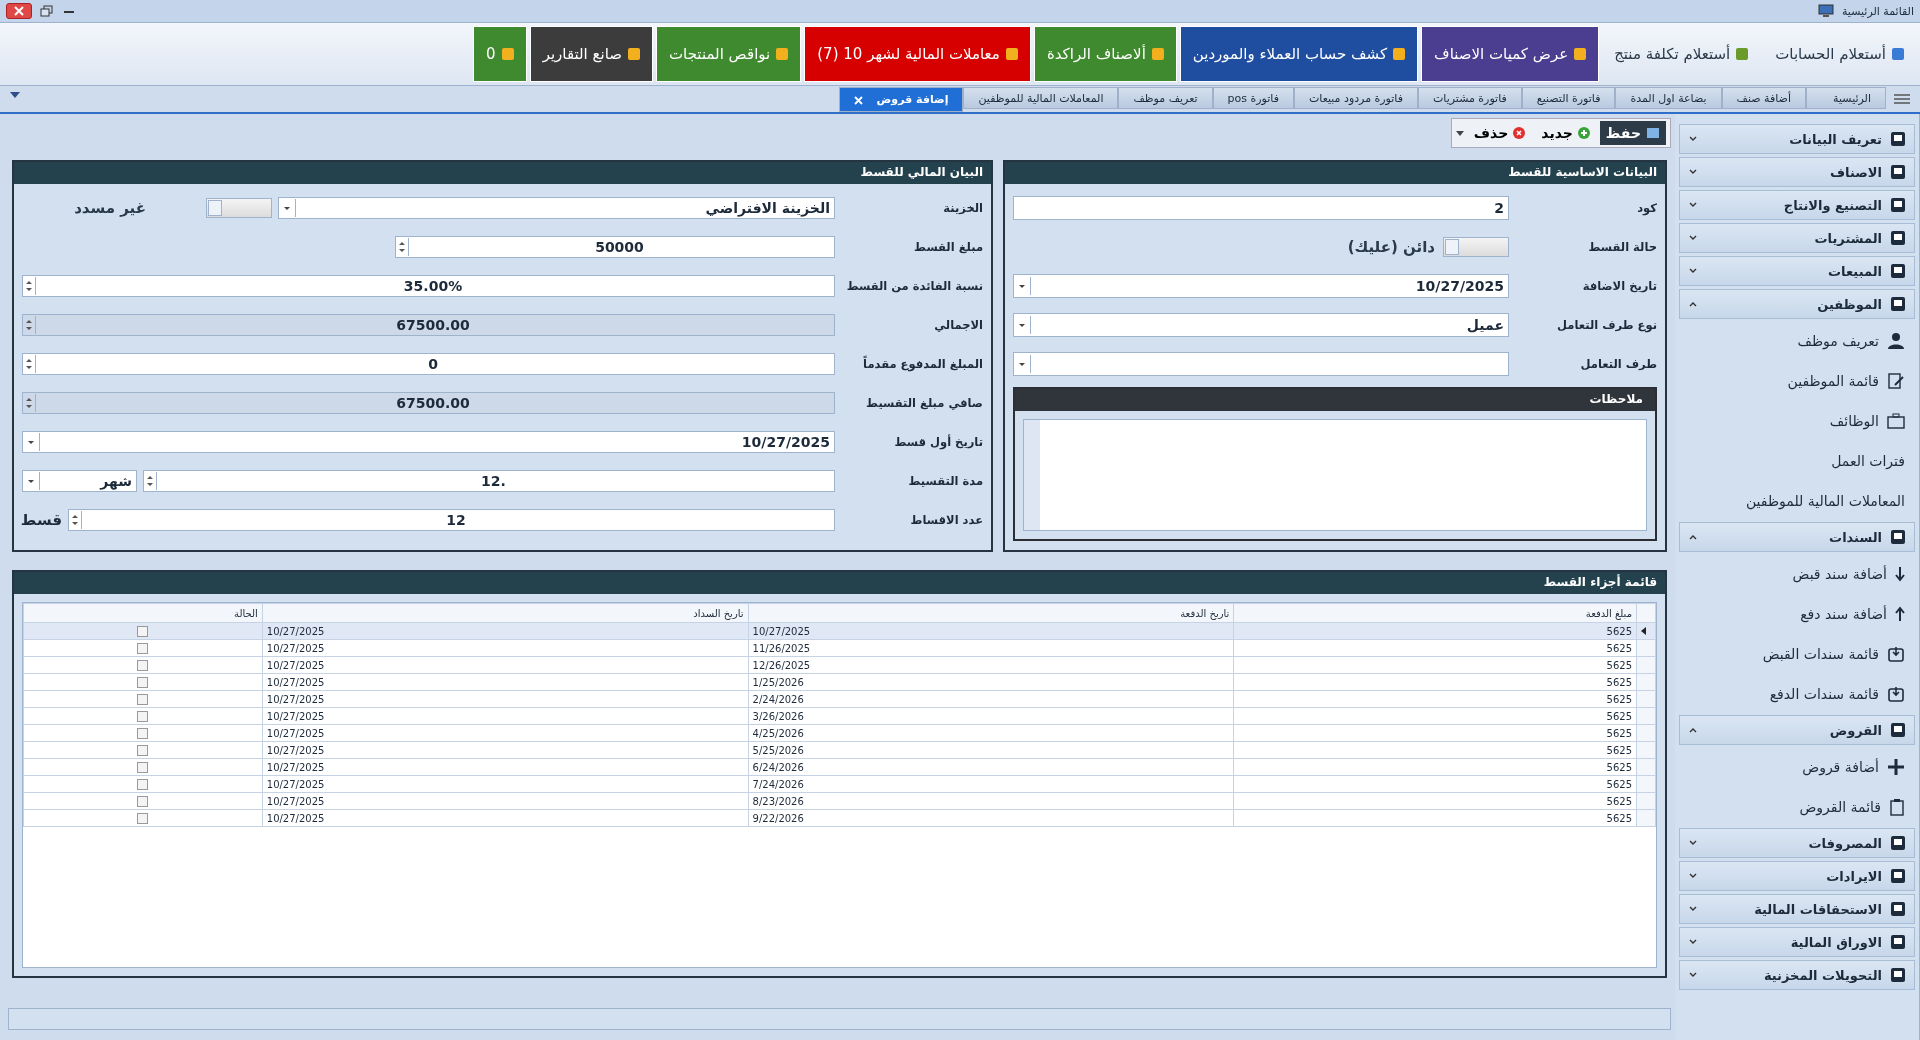  What do you see at coordinates (1797, 613) in the screenshot?
I see `sidebar-item: أضافة سند دفع` at bounding box center [1797, 613].